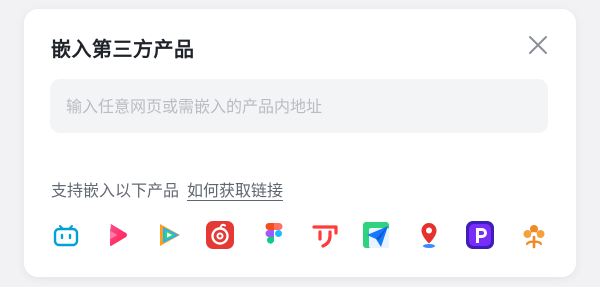 The height and width of the screenshot is (287, 600). I want to click on paper-plane-icon, so click(376, 235).